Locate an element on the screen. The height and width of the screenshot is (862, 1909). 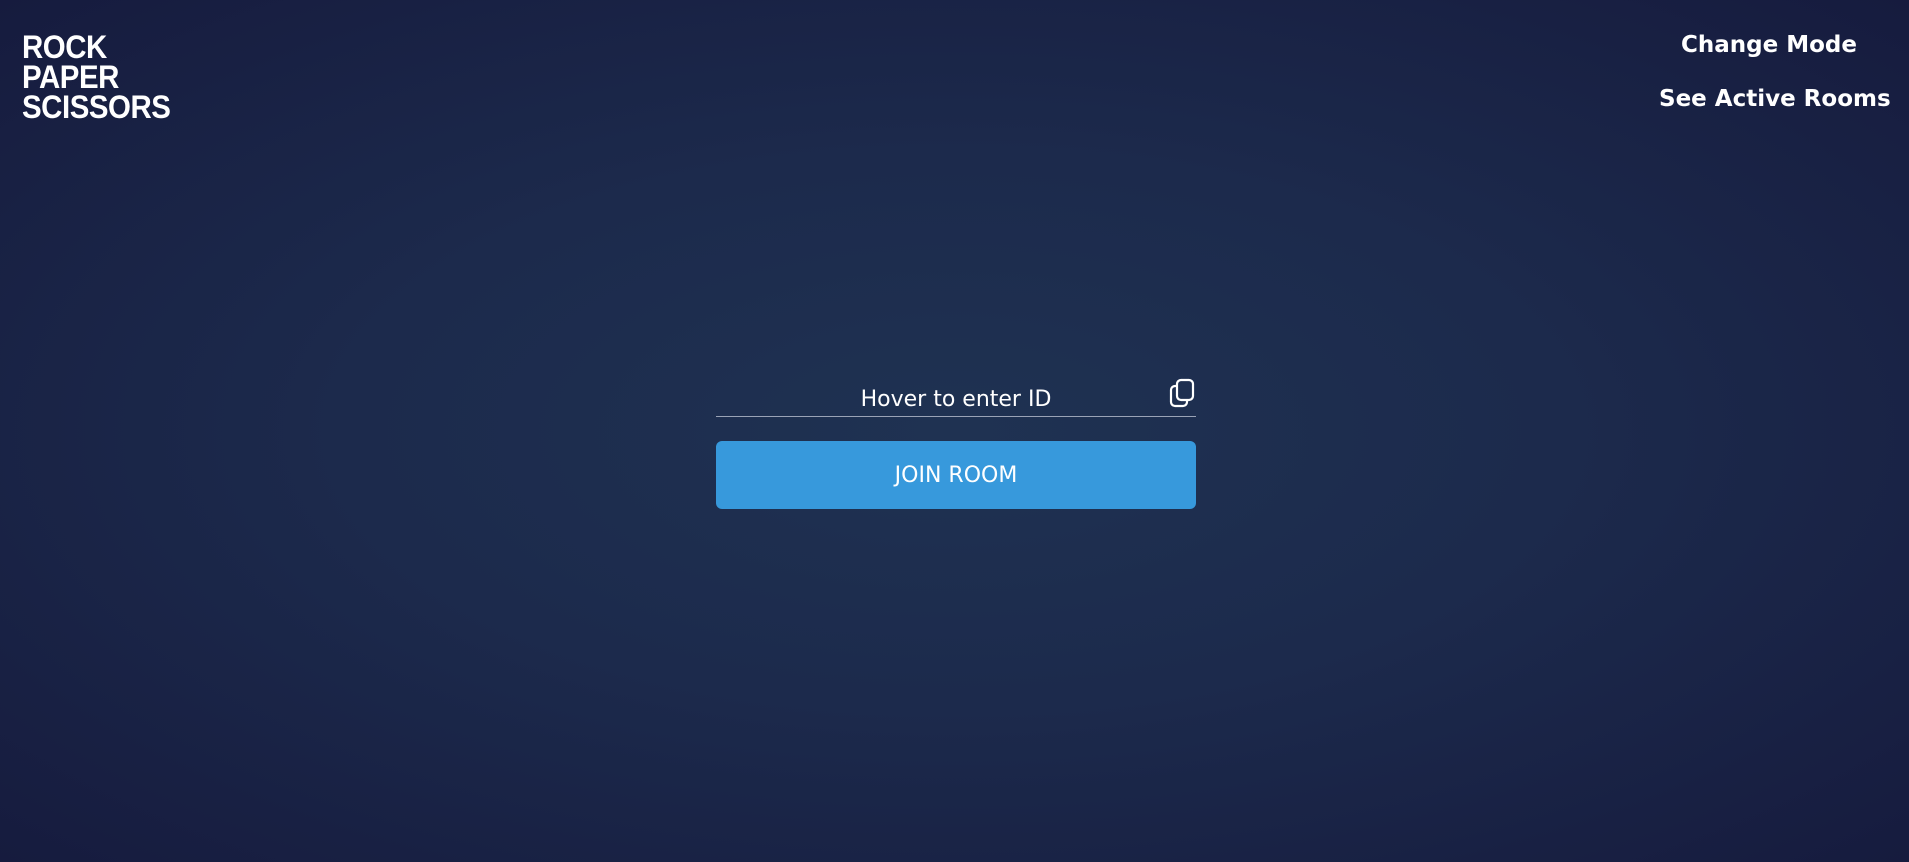
change-mode-link: Change Mode is located at coordinates (1769, 45).